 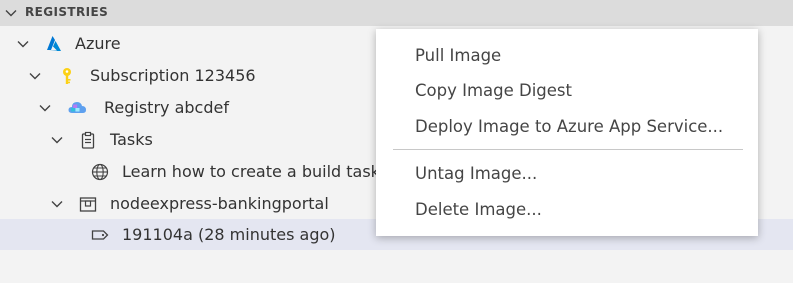 What do you see at coordinates (88, 204) in the screenshot?
I see `repository-icon` at bounding box center [88, 204].